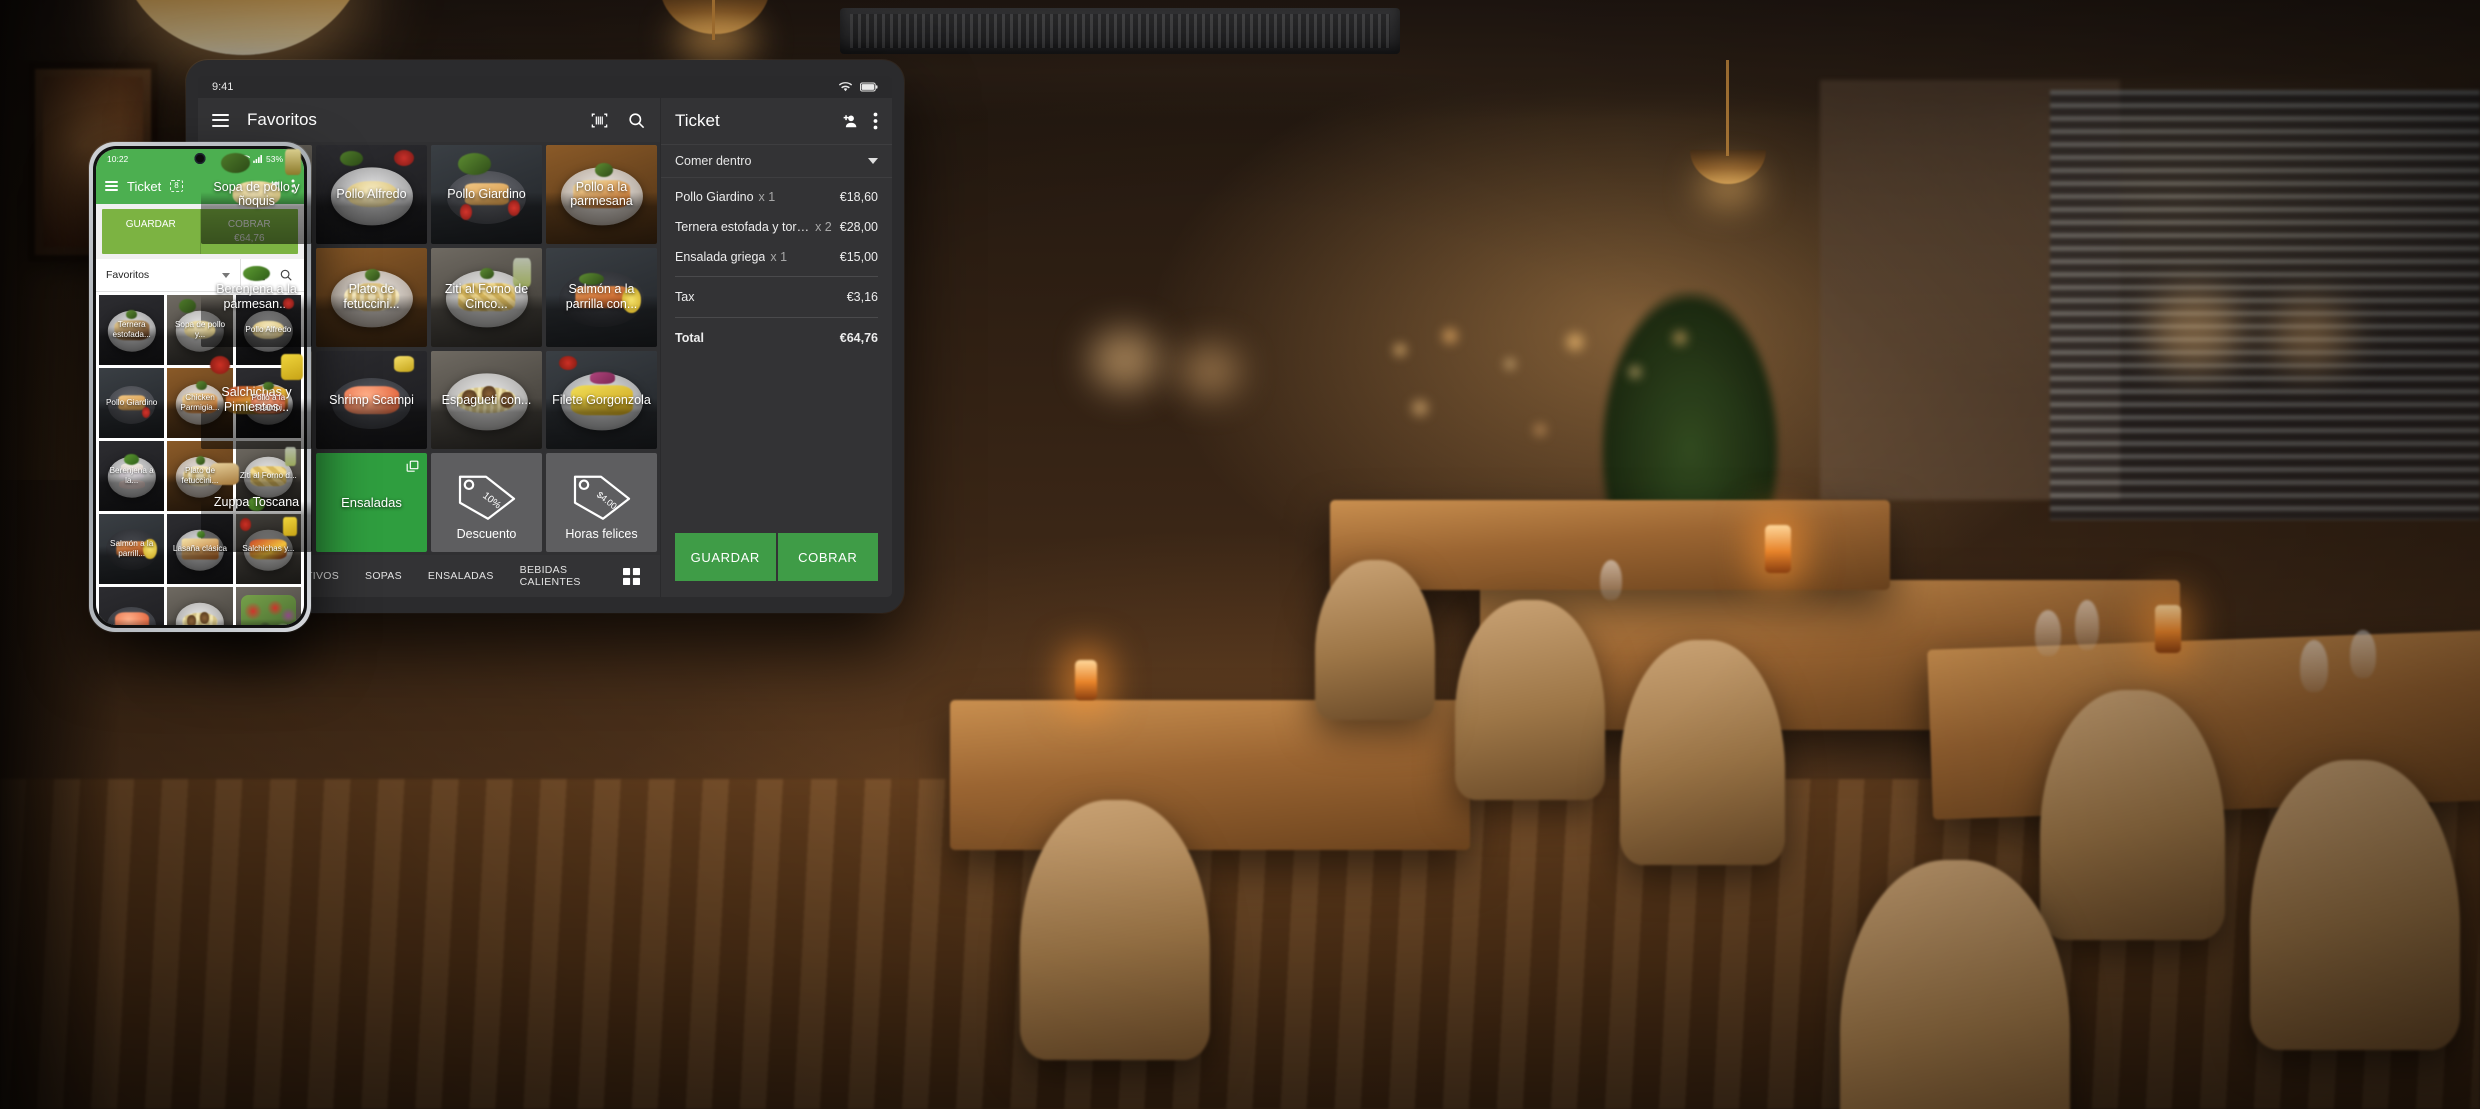  Describe the element at coordinates (599, 120) in the screenshot. I see `barcode-scan-icon` at that location.